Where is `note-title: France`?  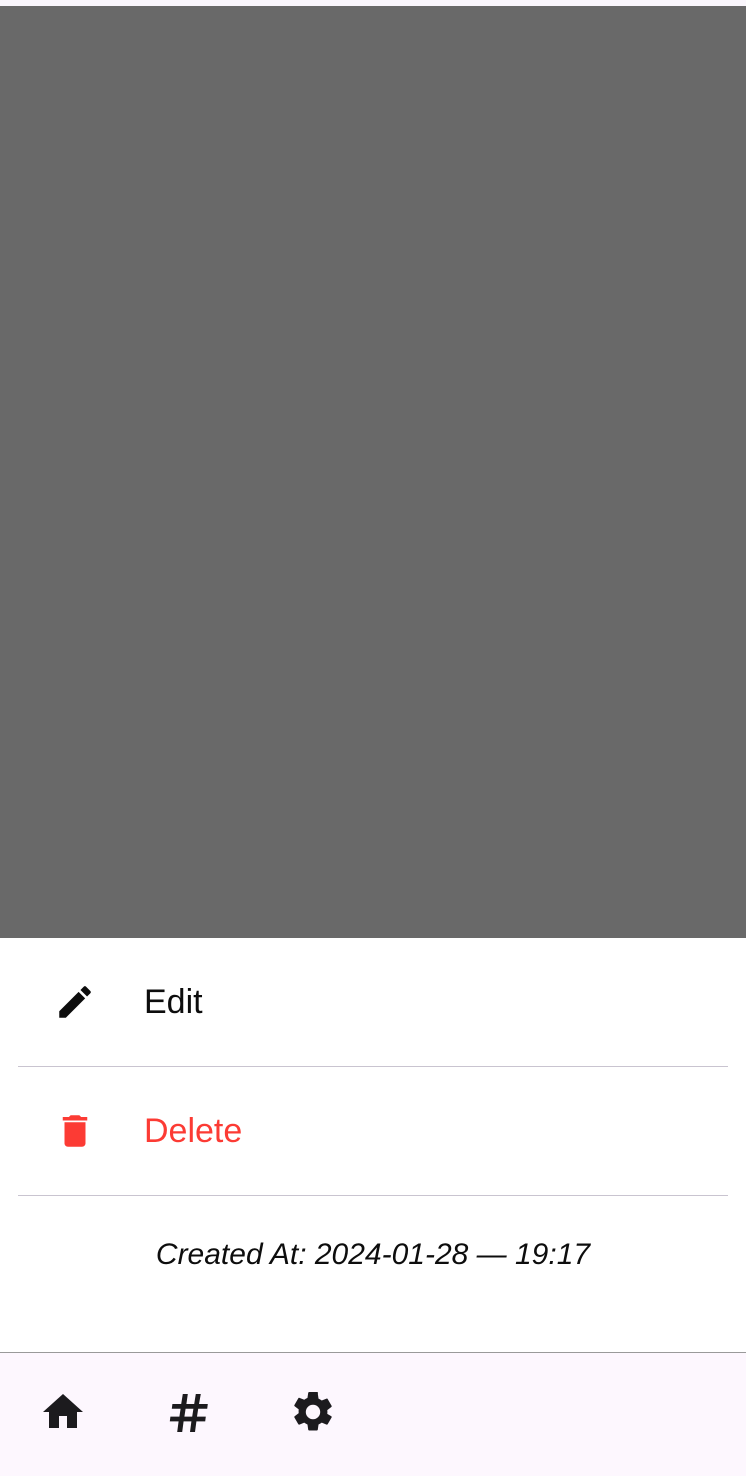
note-title: France is located at coordinates (114, 543).